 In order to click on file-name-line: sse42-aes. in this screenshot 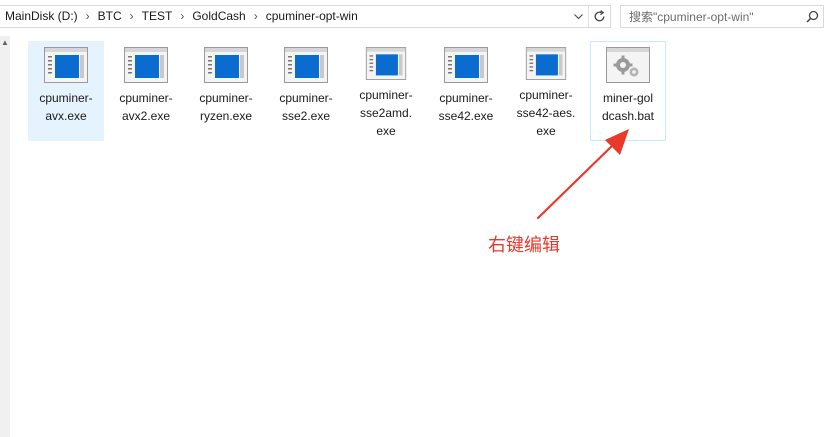, I will do `click(546, 113)`.